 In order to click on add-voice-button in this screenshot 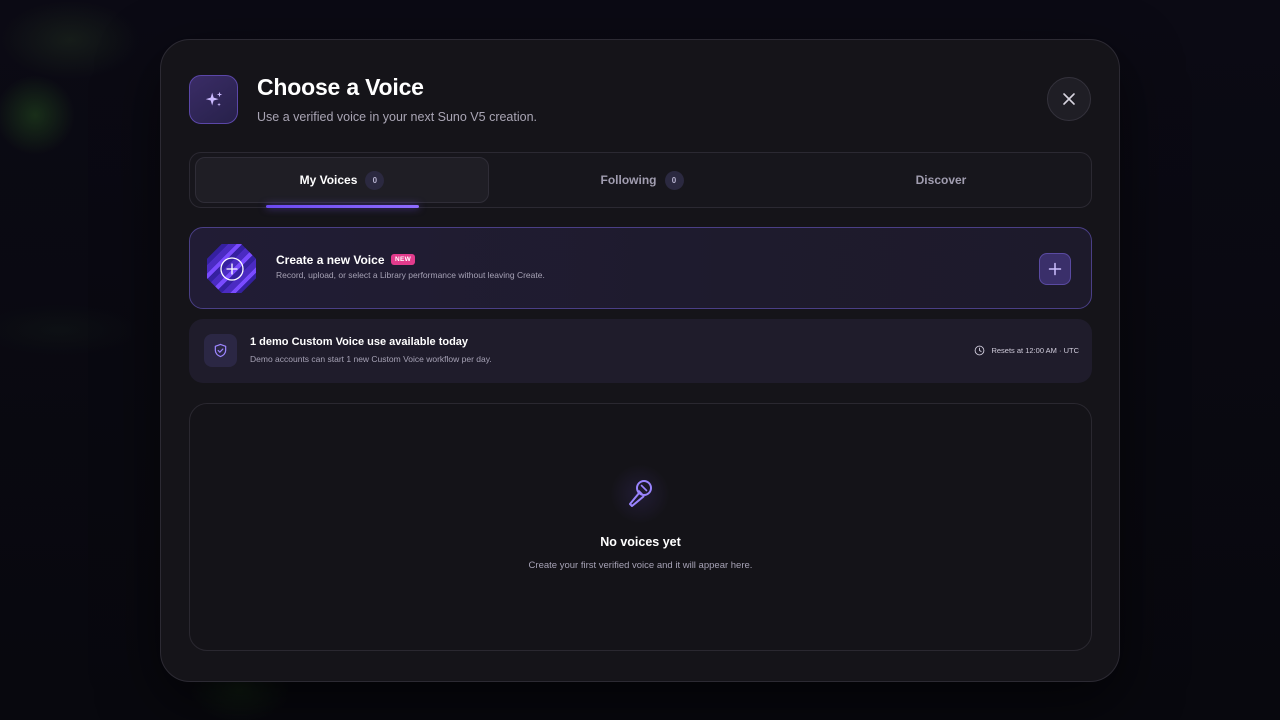, I will do `click(1055, 269)`.